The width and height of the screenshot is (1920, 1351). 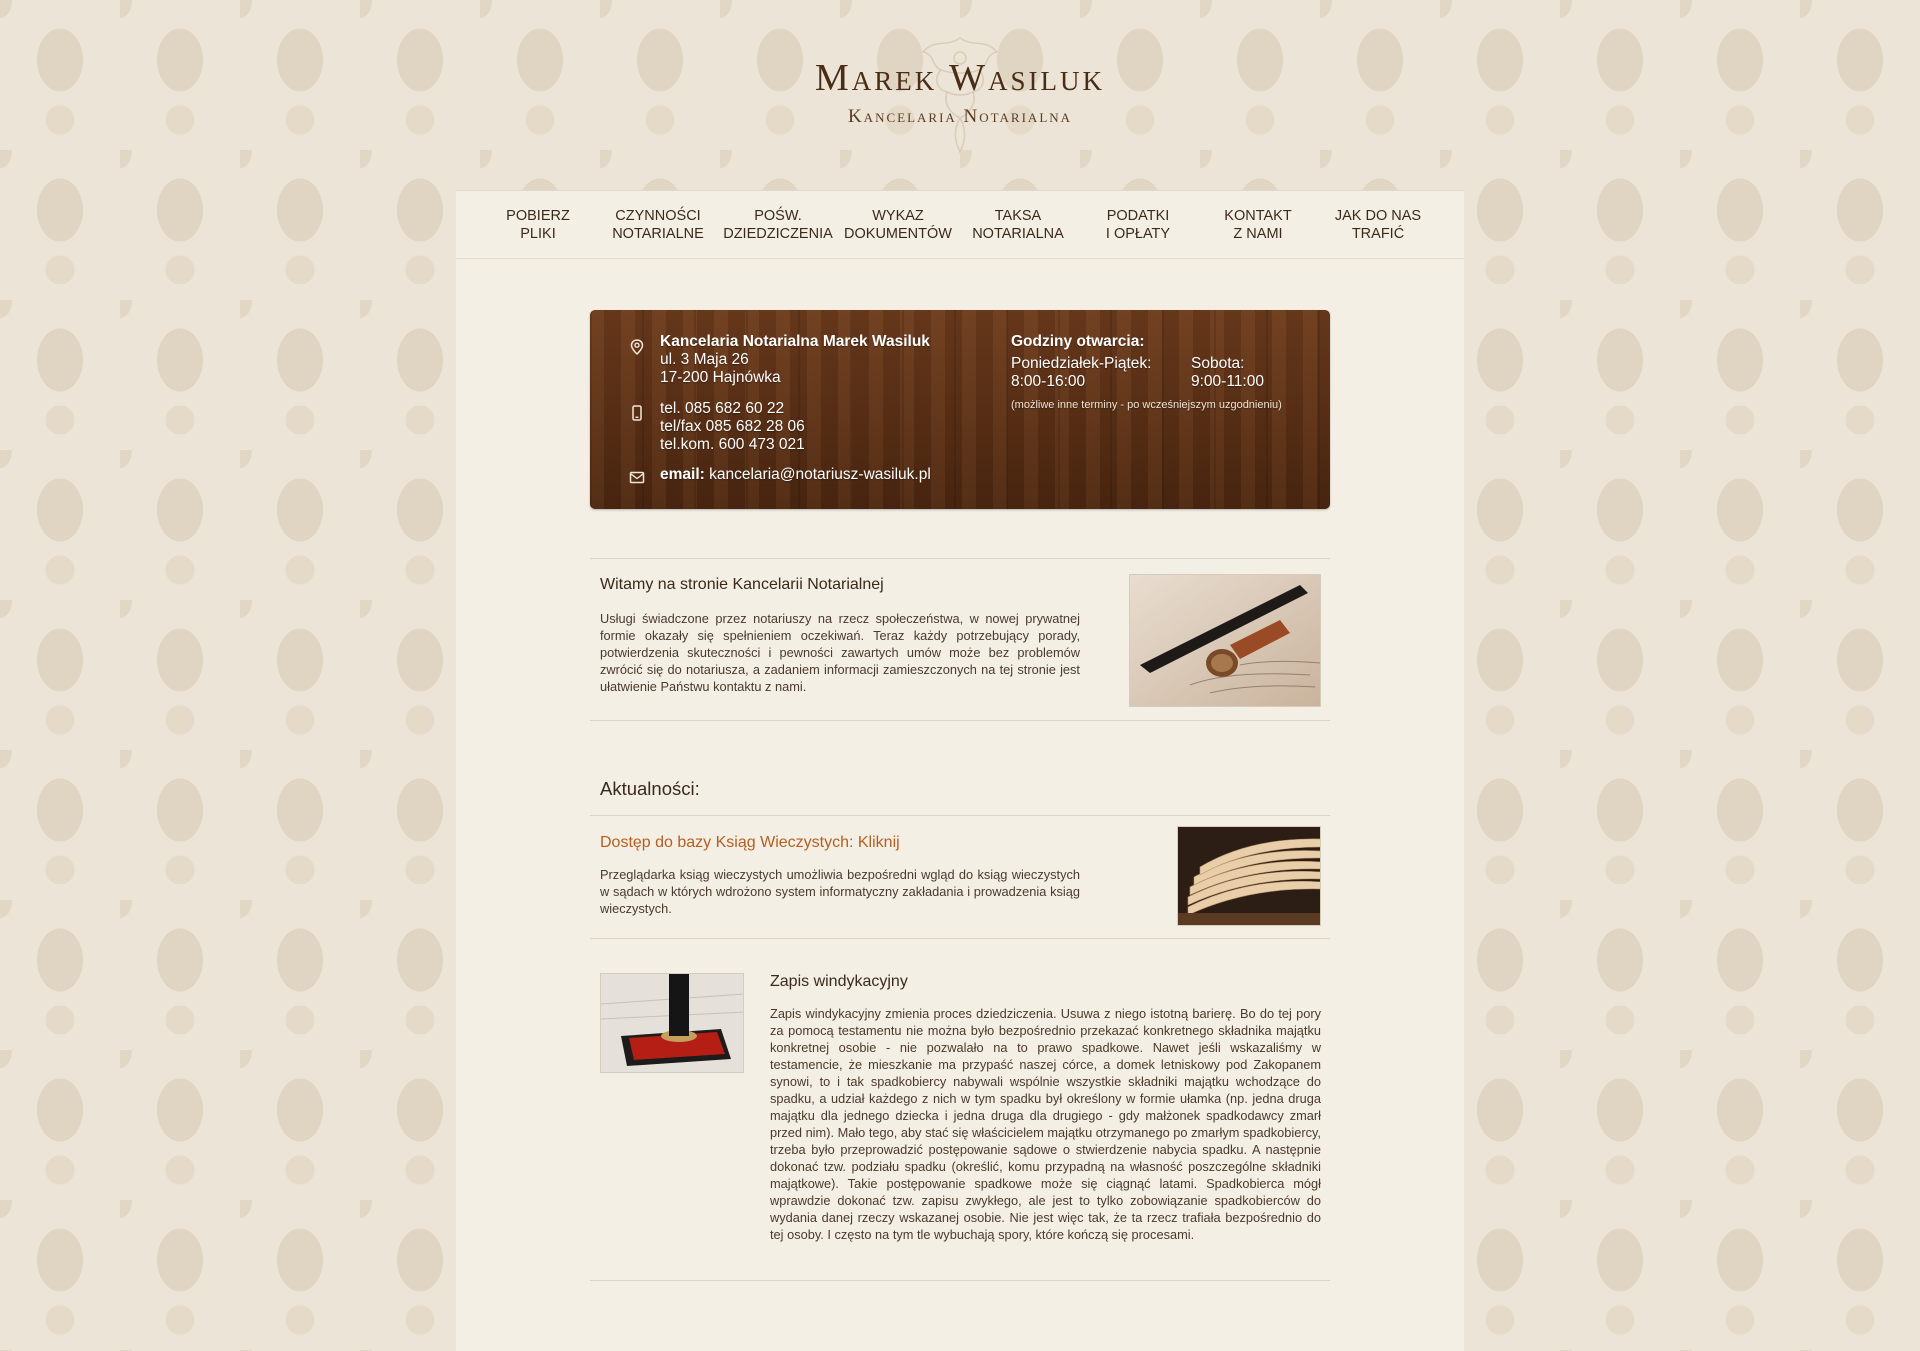 What do you see at coordinates (672, 1023) in the screenshot?
I see `stamp-image` at bounding box center [672, 1023].